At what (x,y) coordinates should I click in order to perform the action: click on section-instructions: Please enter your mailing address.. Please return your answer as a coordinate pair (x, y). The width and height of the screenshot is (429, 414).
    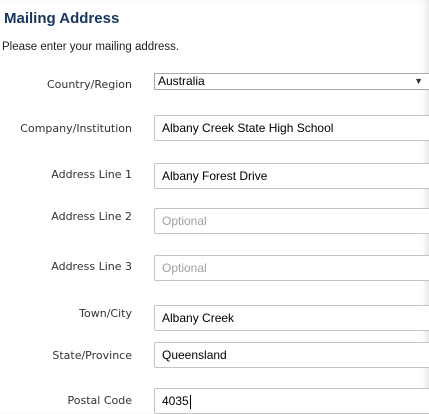
    Looking at the image, I should click on (91, 47).